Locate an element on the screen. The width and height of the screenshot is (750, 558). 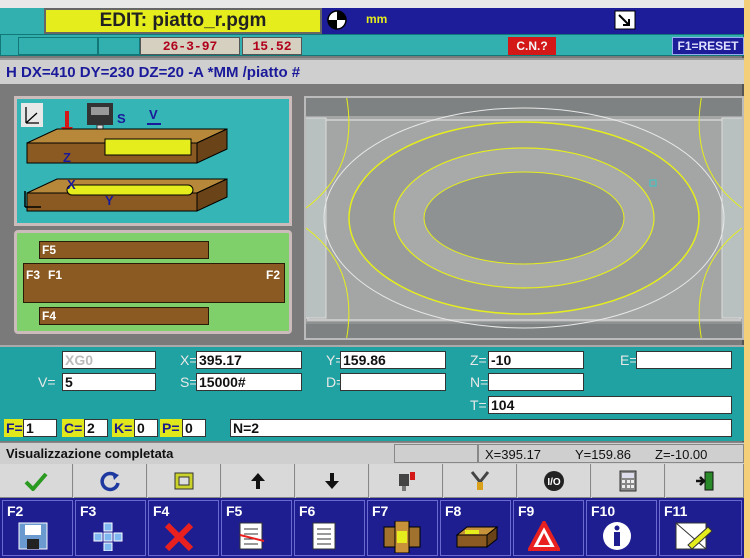
tool-button is located at coordinates (480, 481).